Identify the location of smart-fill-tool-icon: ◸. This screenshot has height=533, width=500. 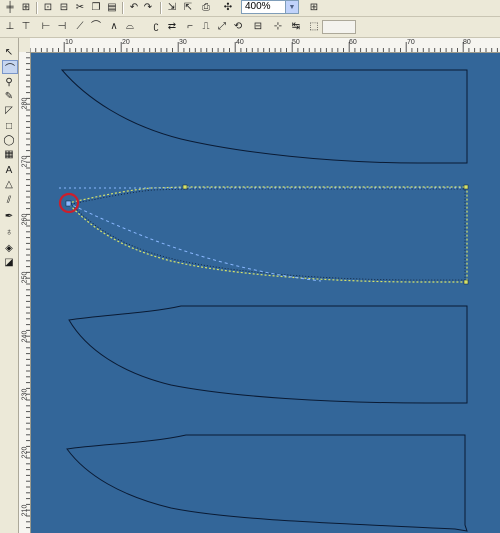
(9, 110).